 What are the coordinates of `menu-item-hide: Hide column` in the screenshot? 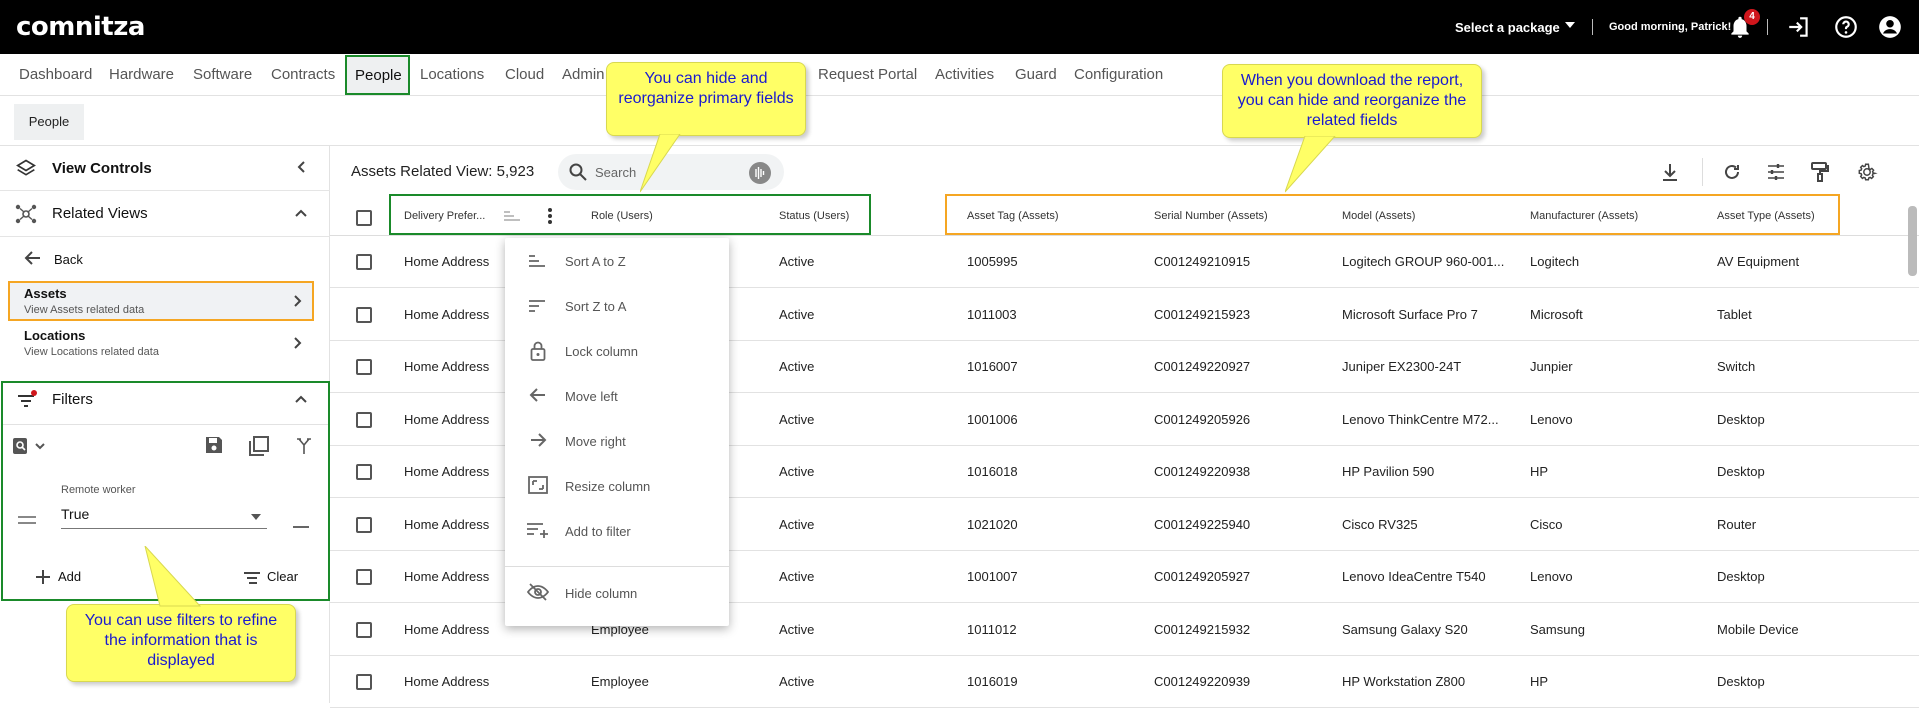 It's located at (617, 595).